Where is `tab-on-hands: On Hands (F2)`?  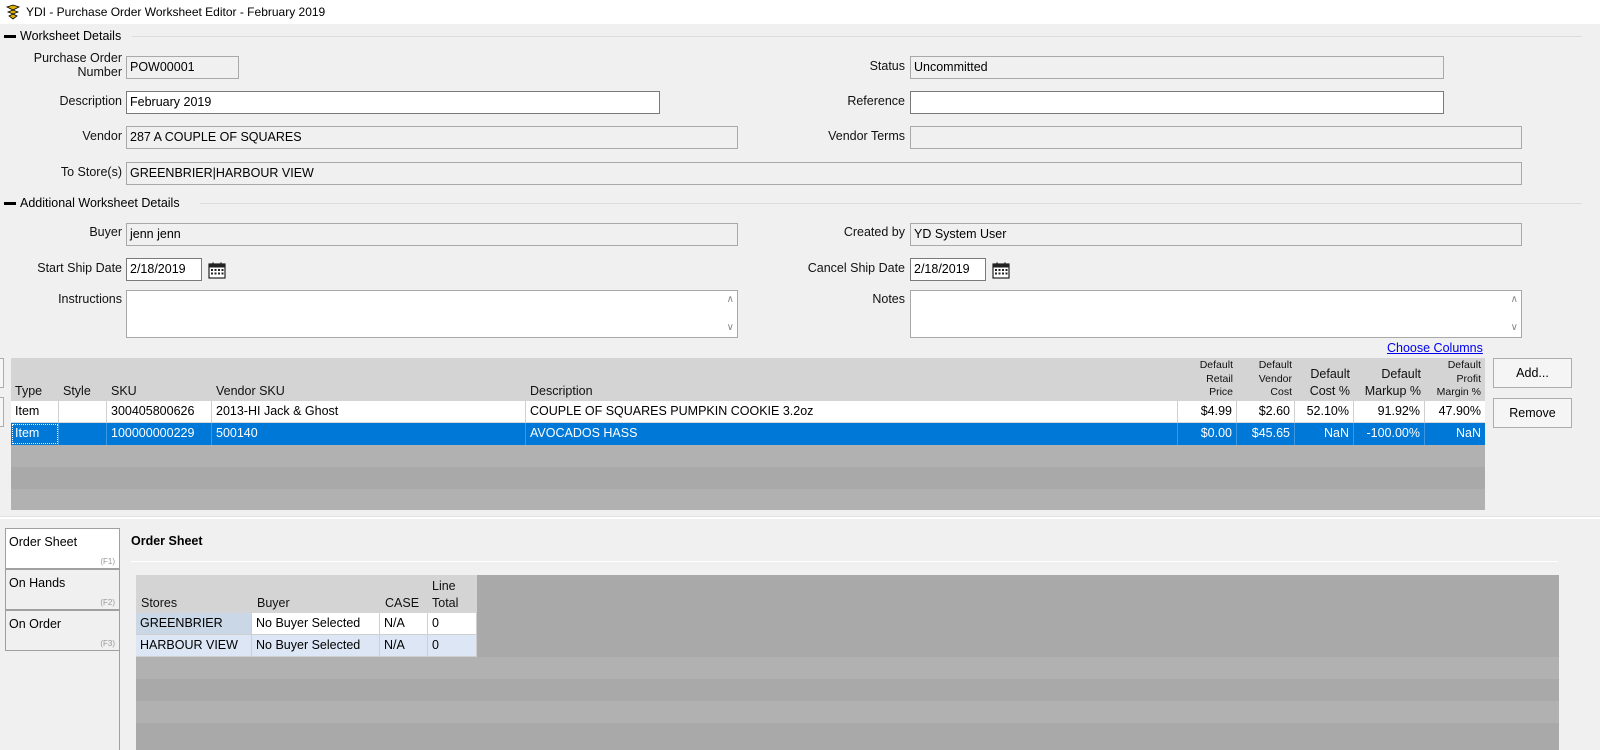
tab-on-hands: On Hands (F2) is located at coordinates (62, 589).